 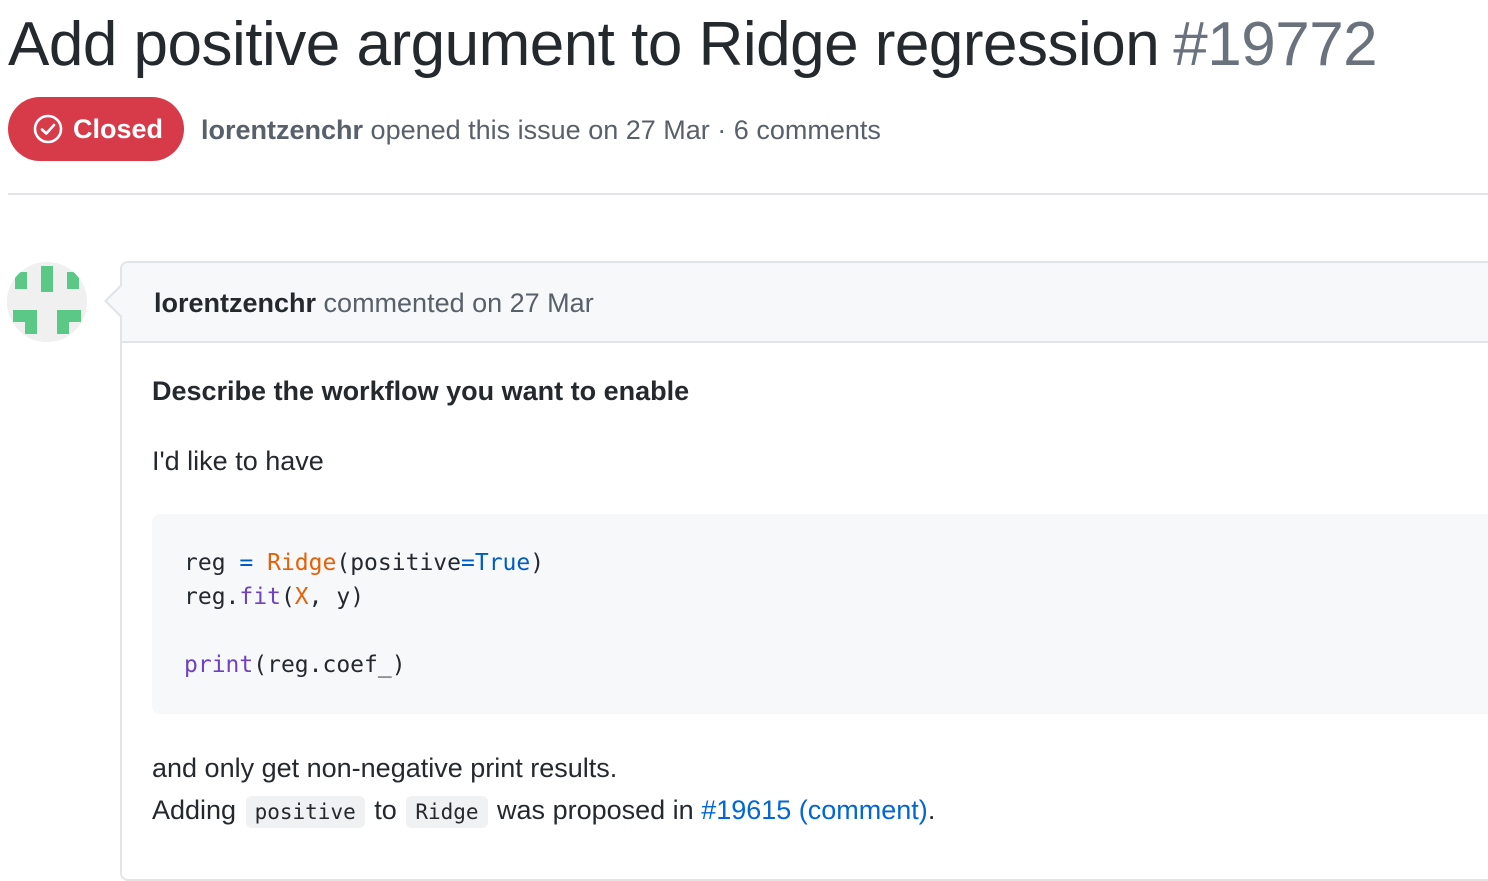 I want to click on avatar, so click(x=47, y=302).